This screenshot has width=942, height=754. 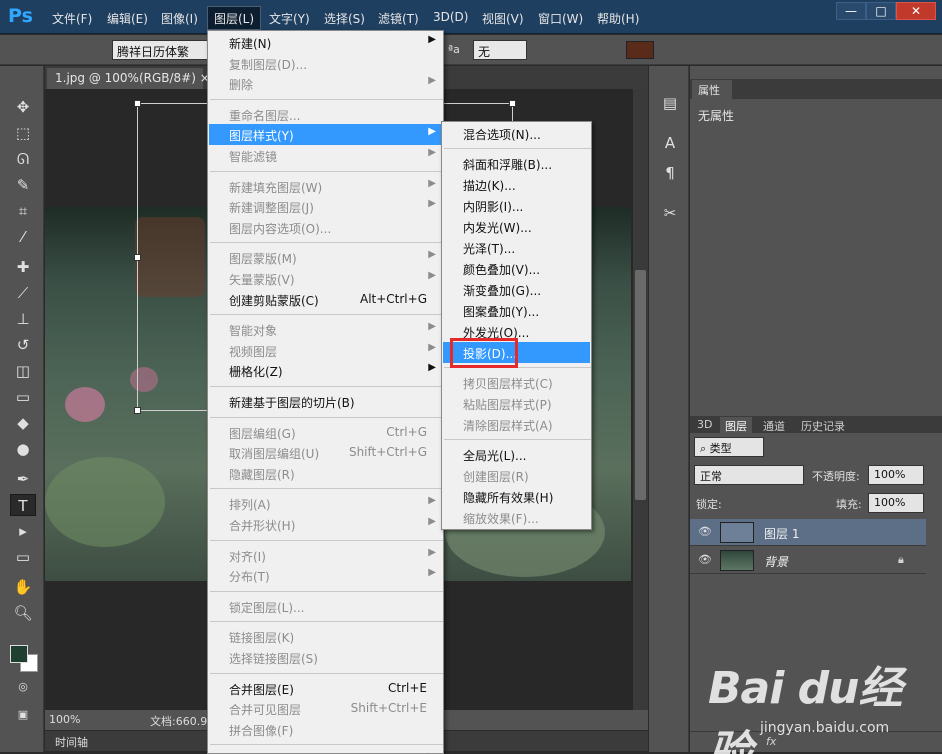 I want to click on zoom-tool-icon: 🔍︎, so click(x=23, y=613).